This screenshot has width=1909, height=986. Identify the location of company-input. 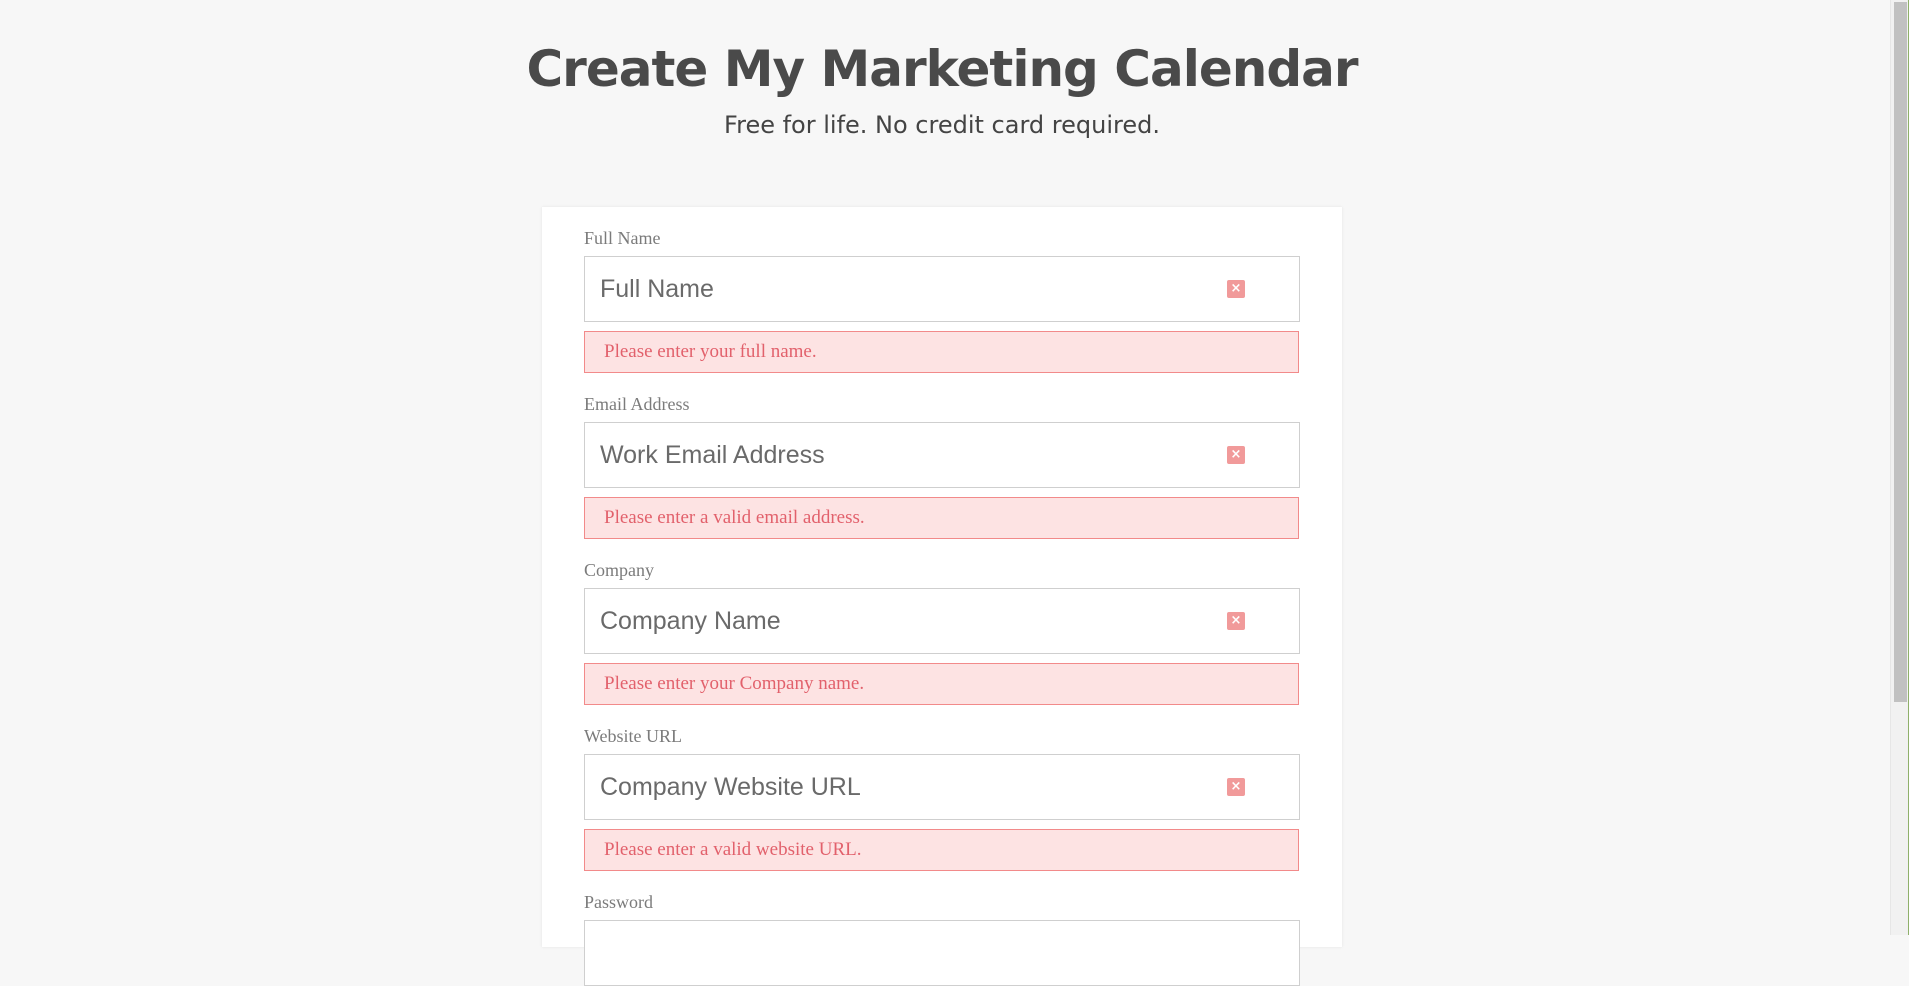
(912, 621).